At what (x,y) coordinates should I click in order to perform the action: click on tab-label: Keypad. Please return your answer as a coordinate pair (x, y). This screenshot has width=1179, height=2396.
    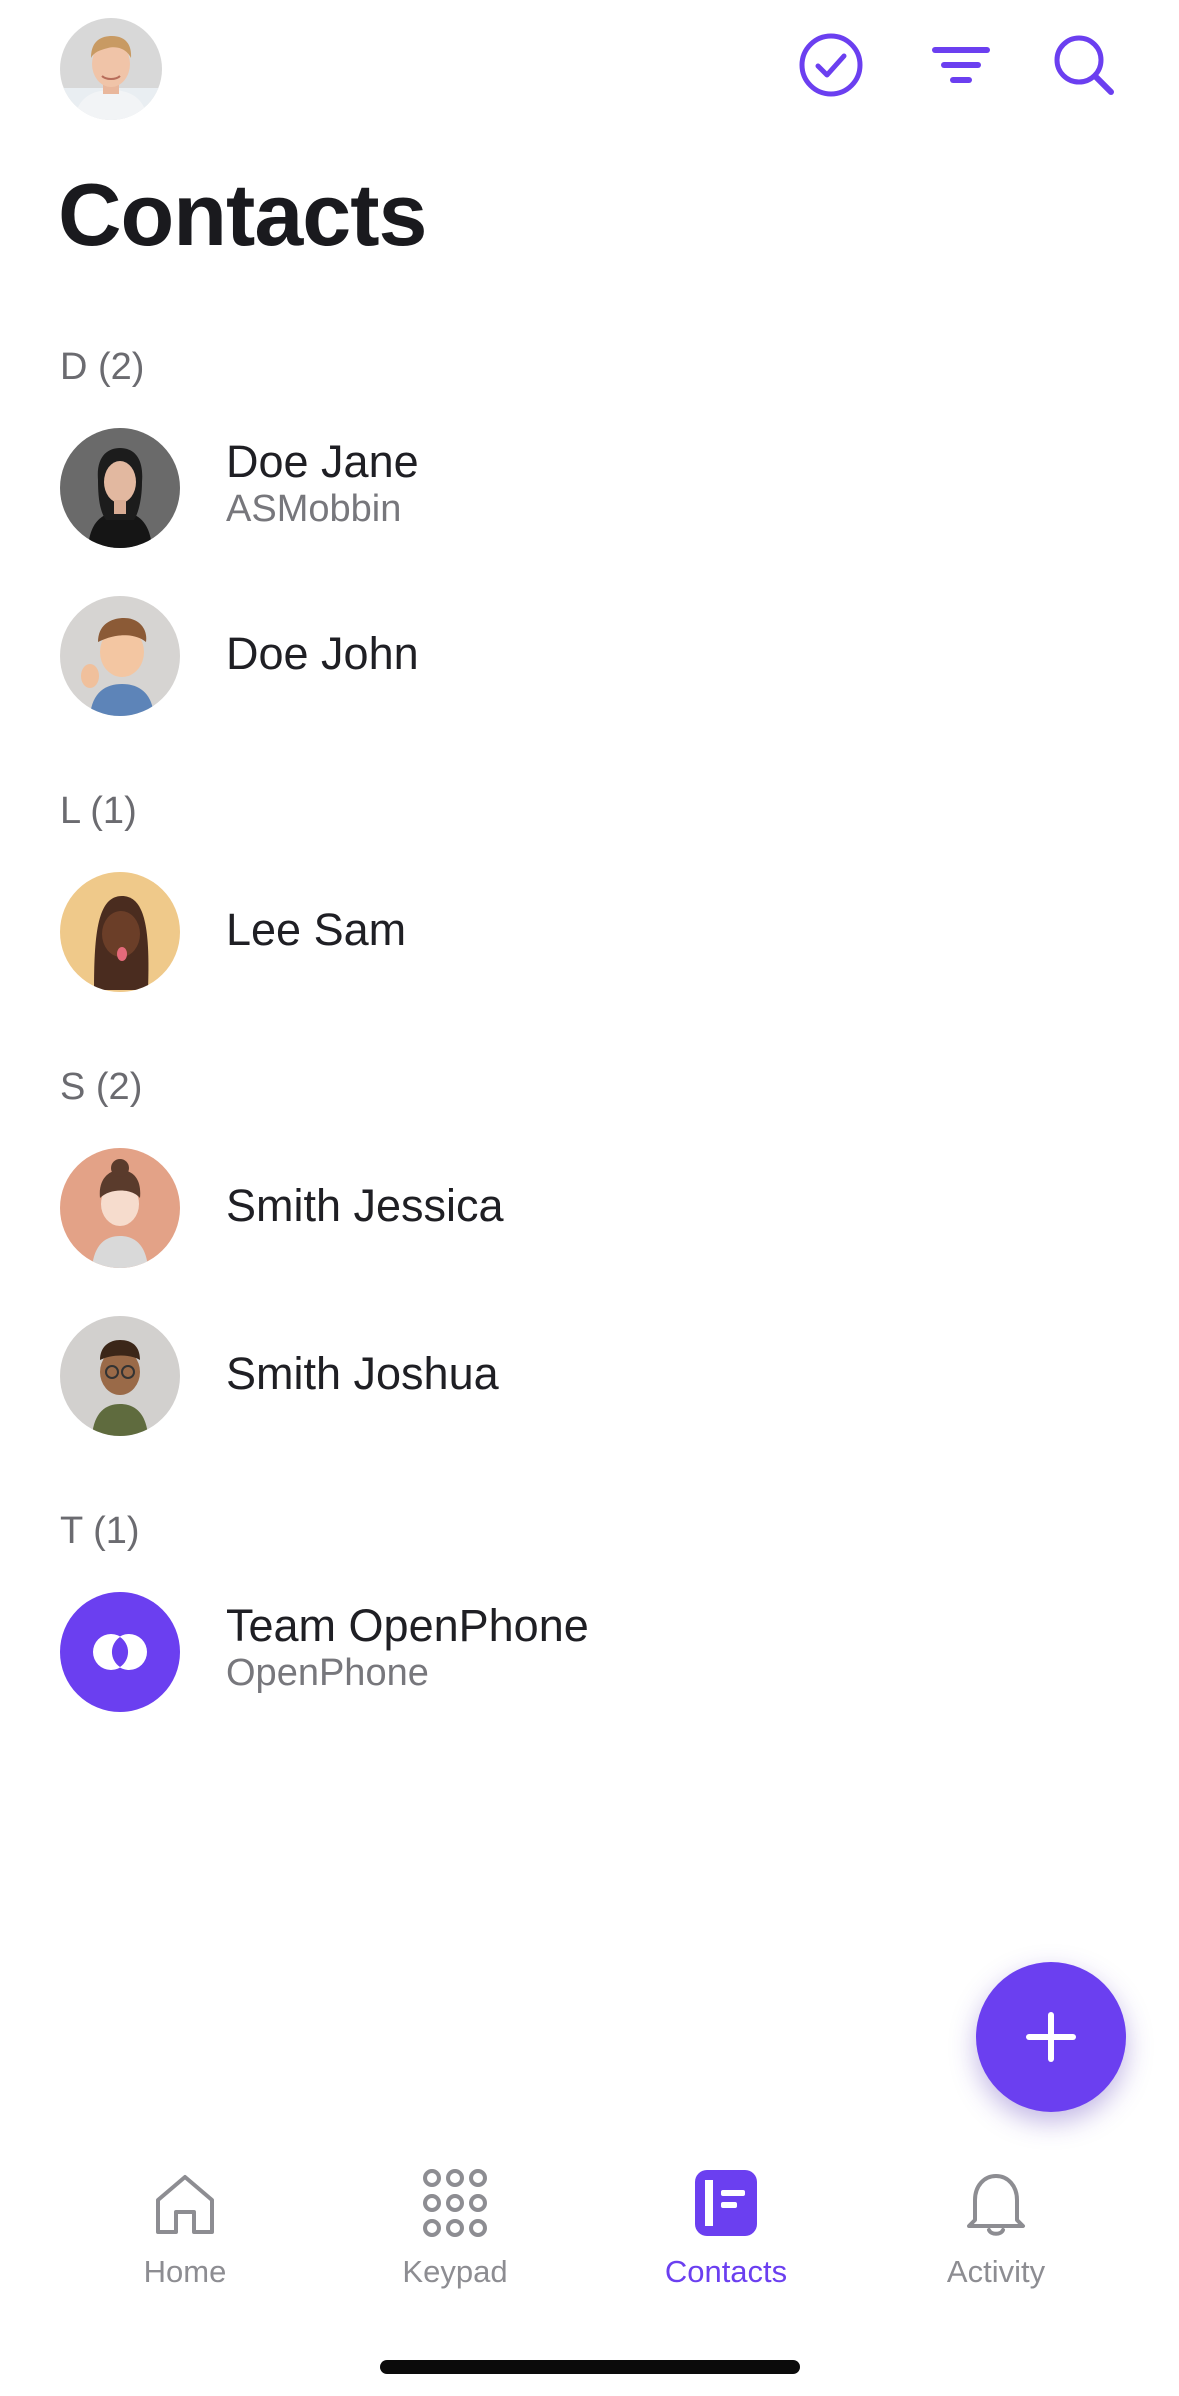
    Looking at the image, I should click on (455, 2271).